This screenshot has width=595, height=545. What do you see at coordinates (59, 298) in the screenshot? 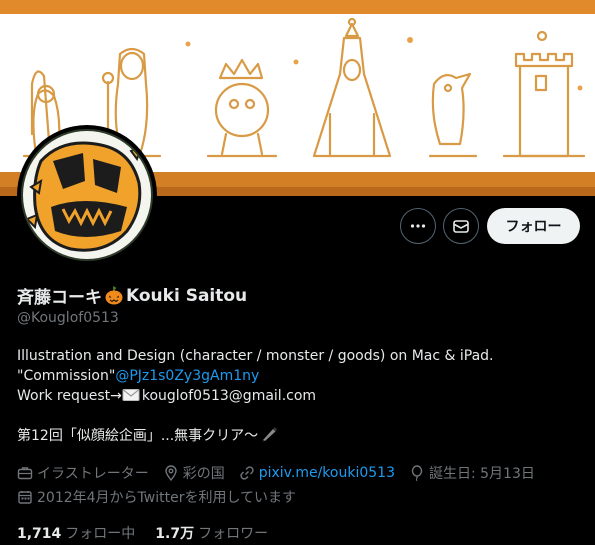
I see `display-name-jp: 斉藤コーキ` at bounding box center [59, 298].